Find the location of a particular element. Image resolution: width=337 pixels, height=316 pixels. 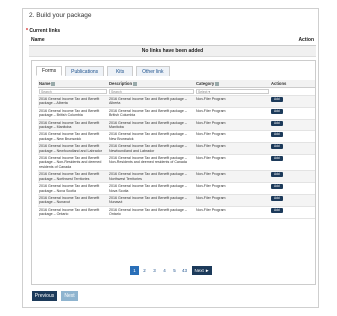

tab-other-link: Other link is located at coordinates (153, 71).